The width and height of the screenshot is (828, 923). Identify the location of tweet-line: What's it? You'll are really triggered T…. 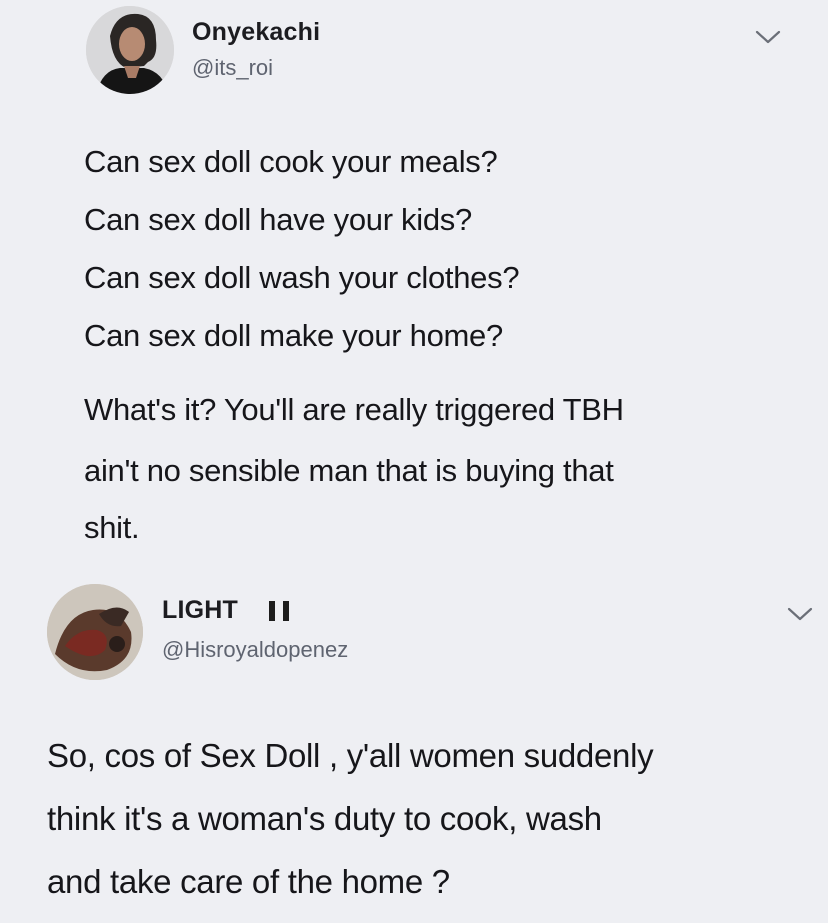
(354, 409).